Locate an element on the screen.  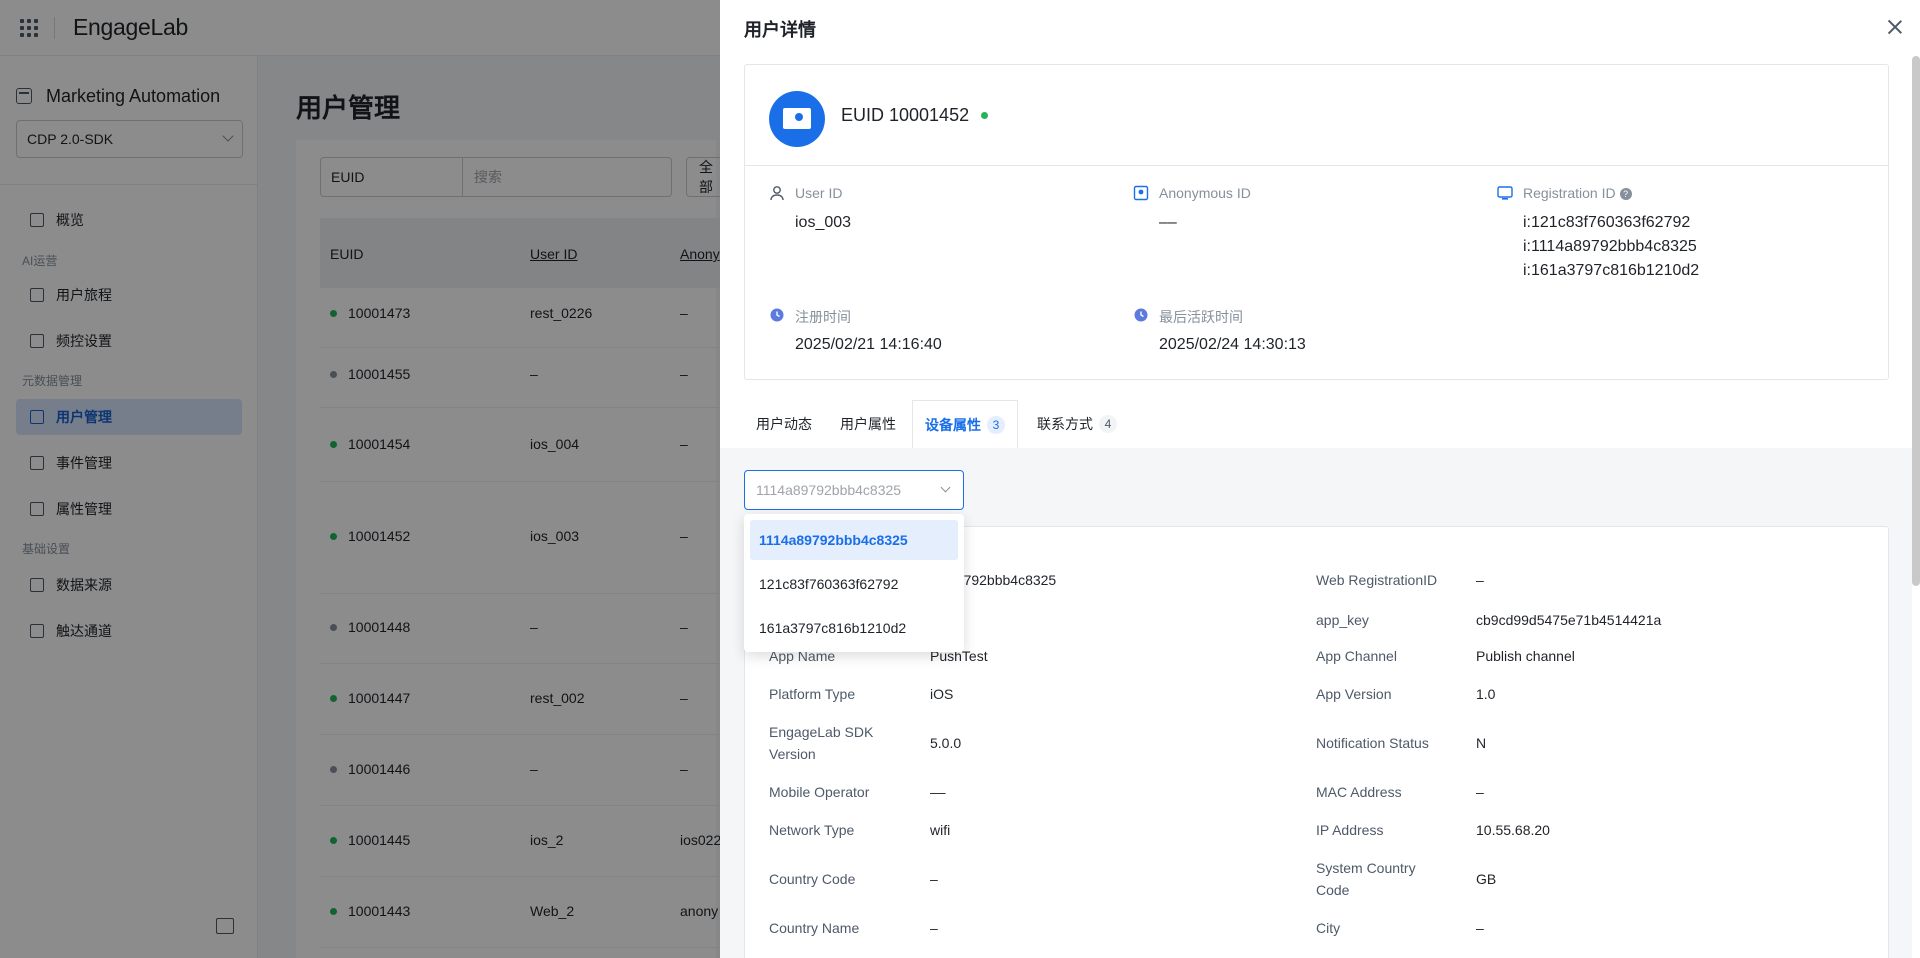
sdk-version-label: EngageLab SDK Version is located at coordinates (821, 743).